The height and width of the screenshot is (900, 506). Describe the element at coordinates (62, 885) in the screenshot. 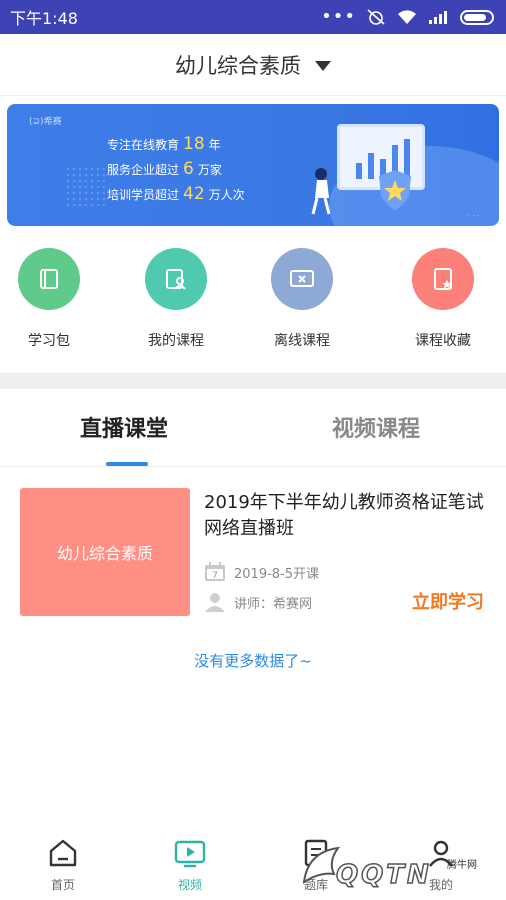

I see `nav-label: 首页` at that location.